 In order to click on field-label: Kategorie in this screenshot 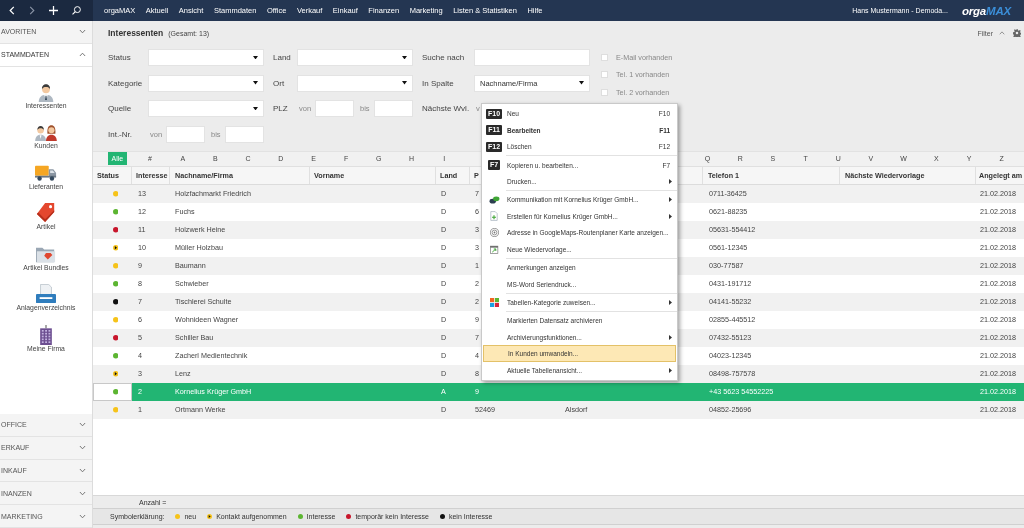, I will do `click(125, 83)`.